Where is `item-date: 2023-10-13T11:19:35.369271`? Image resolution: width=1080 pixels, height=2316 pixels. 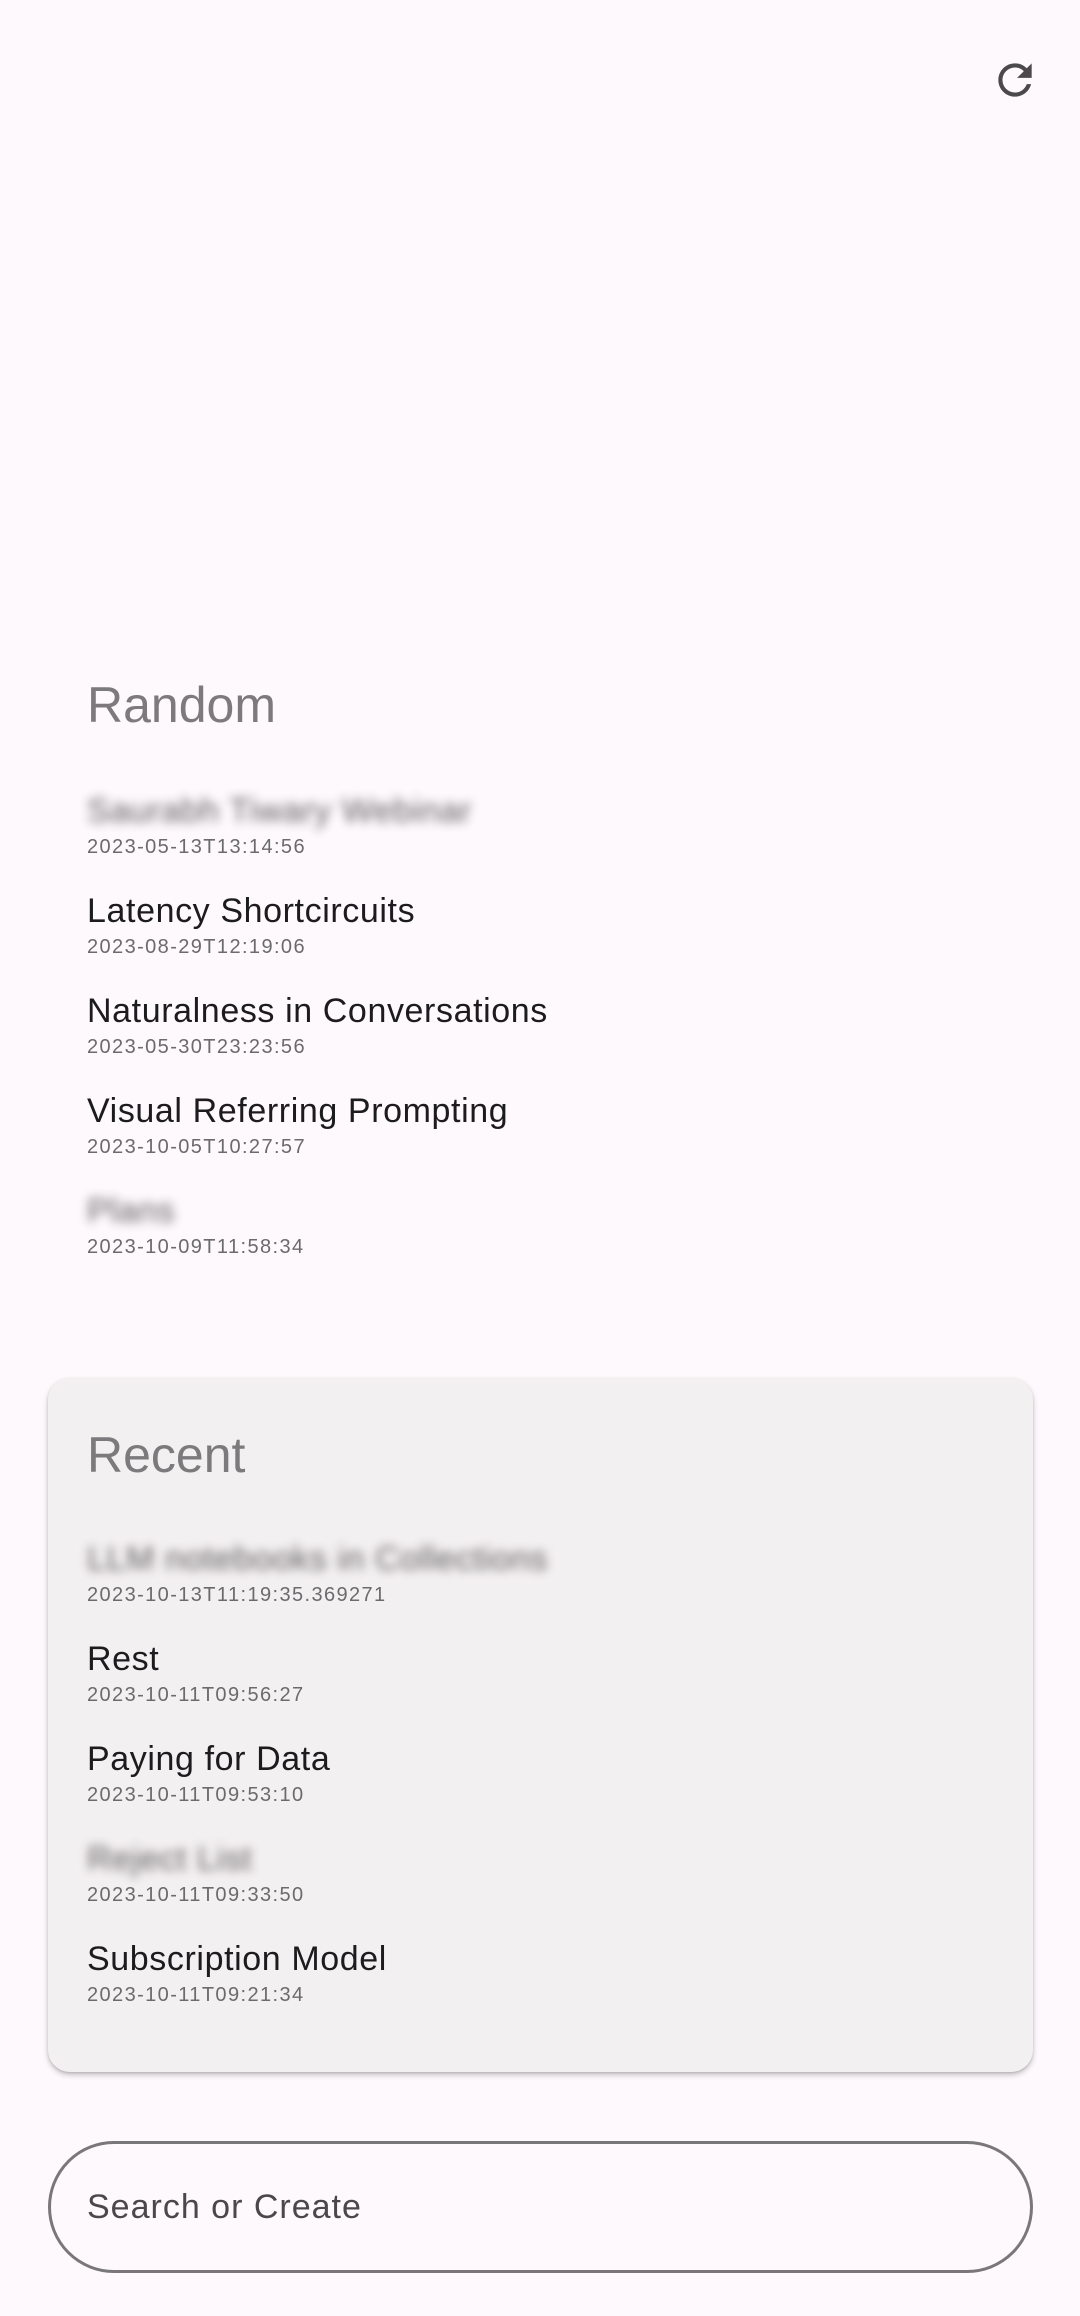
item-date: 2023-10-13T11:19:35.369271 is located at coordinates (237, 1595).